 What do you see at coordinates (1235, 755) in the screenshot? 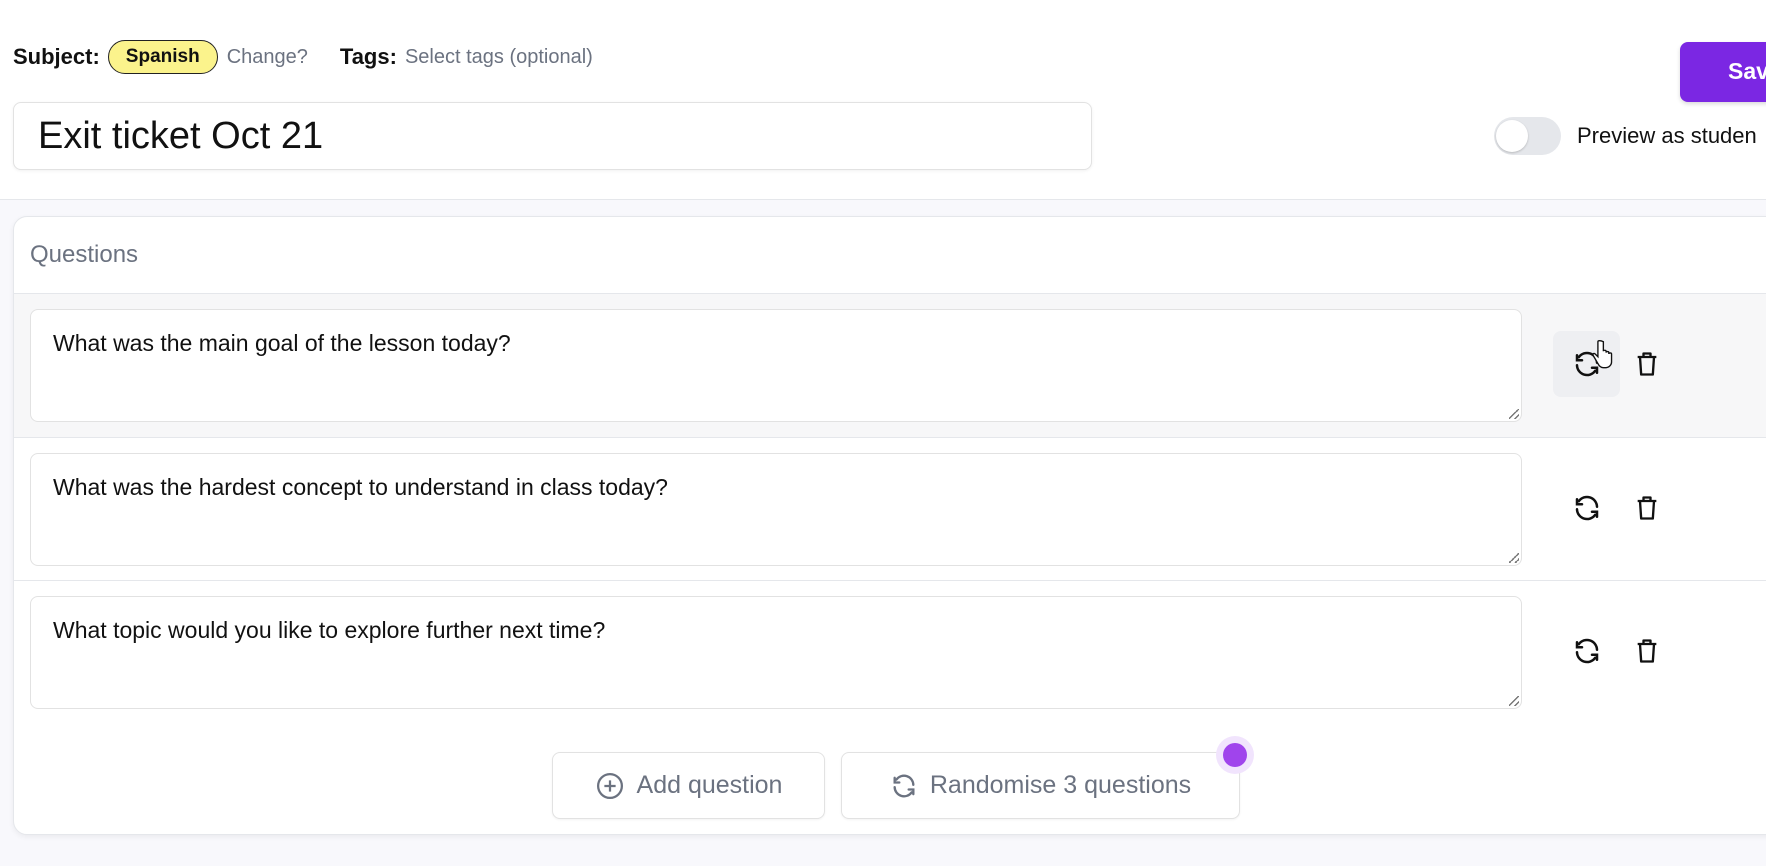
I see `notification-dot` at bounding box center [1235, 755].